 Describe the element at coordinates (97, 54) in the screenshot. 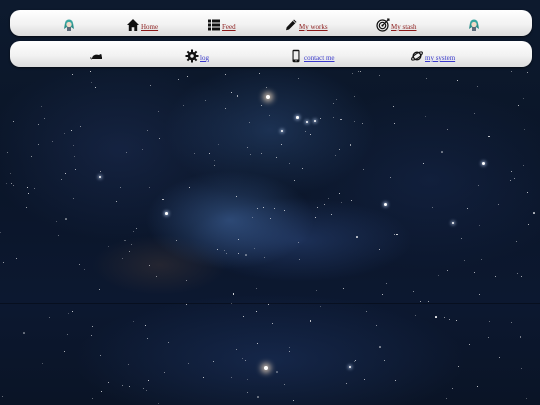

I see `nav-mouse-link` at that location.